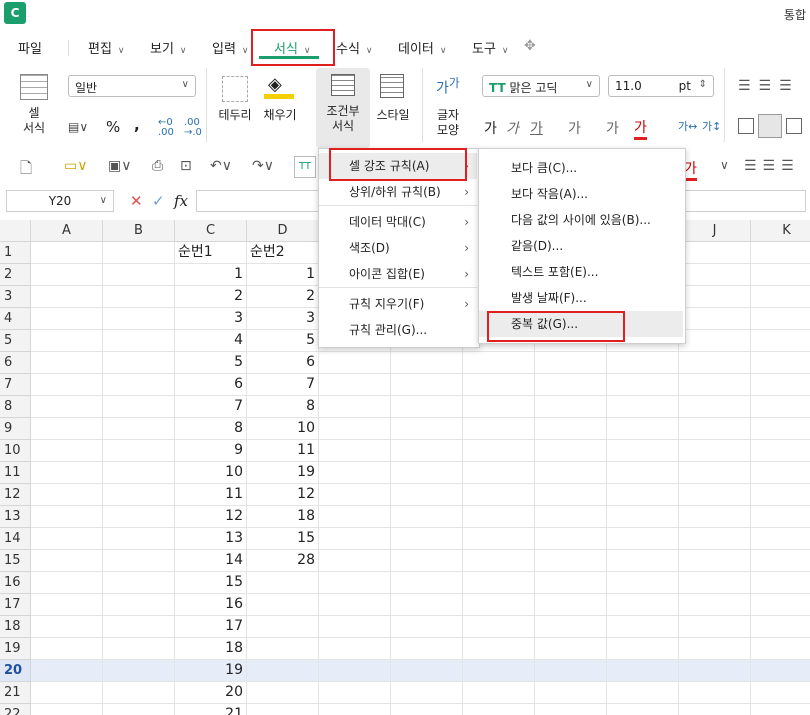 The width and height of the screenshot is (810, 715). What do you see at coordinates (235, 89) in the screenshot?
I see `border-icon` at bounding box center [235, 89].